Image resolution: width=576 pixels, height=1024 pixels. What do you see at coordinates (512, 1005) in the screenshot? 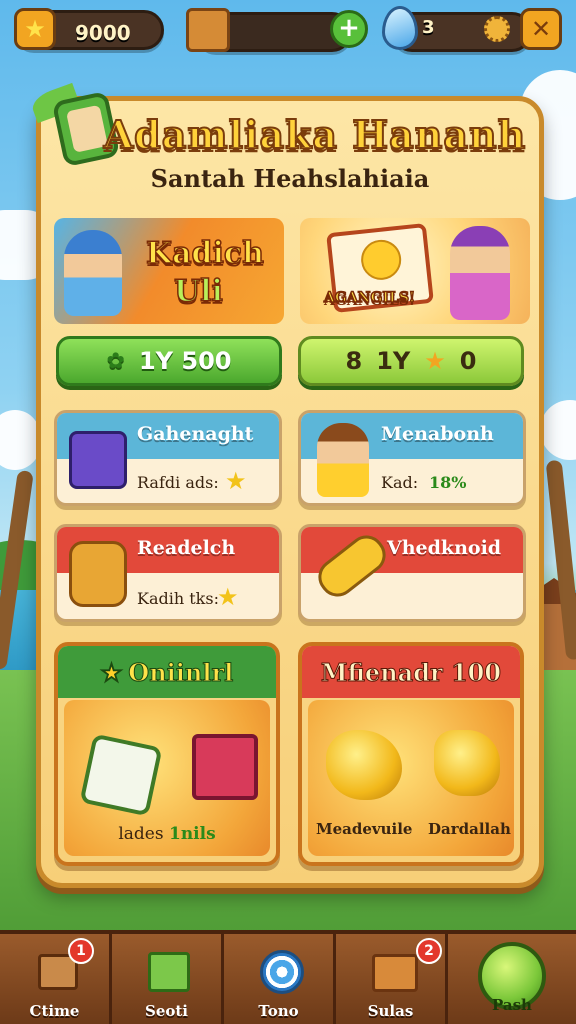
I see `nav-label: Pash` at bounding box center [512, 1005].